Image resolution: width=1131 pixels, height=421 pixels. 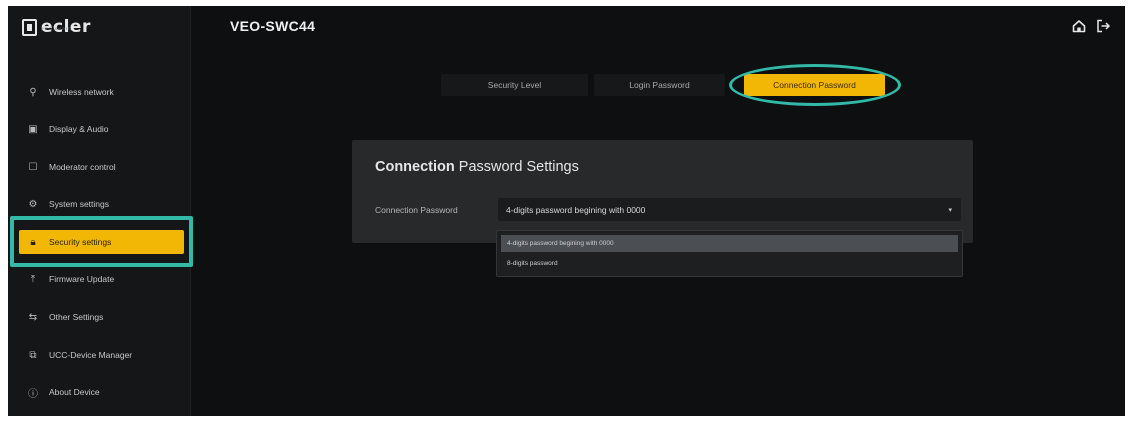 I want to click on logout-icon, so click(x=1103, y=26).